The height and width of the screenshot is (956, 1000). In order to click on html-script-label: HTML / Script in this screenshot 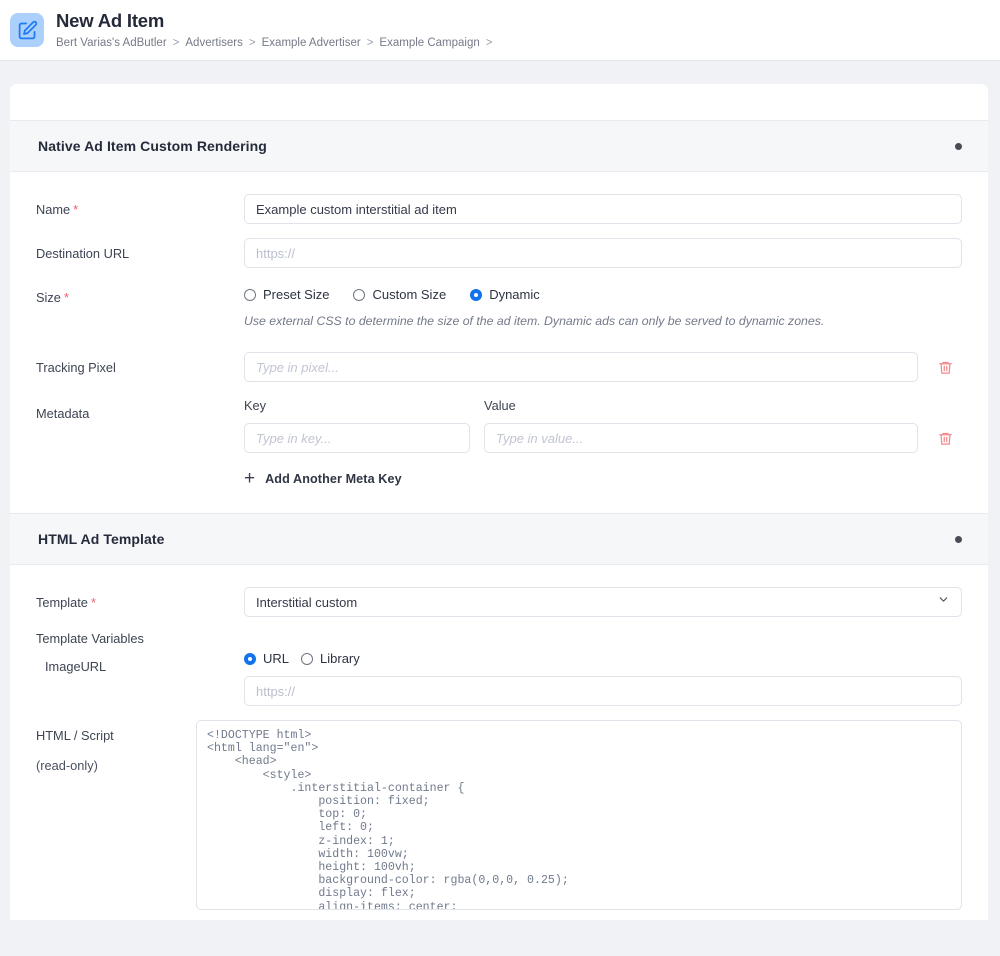, I will do `click(75, 735)`.